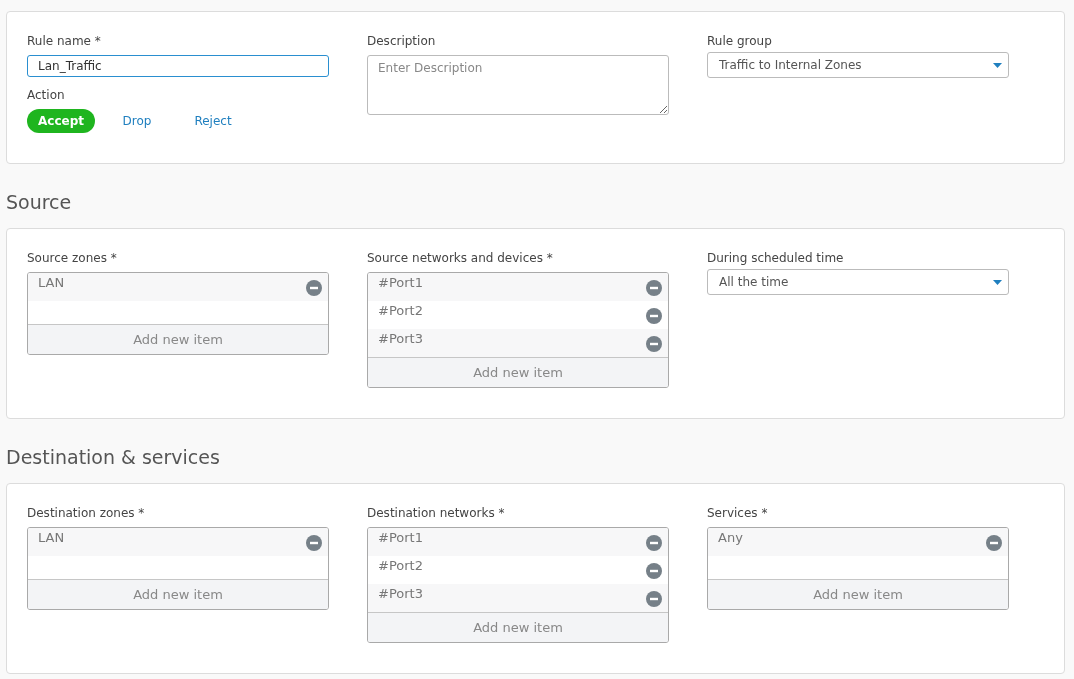 This screenshot has width=1074, height=679. I want to click on field-label: Services *, so click(738, 513).